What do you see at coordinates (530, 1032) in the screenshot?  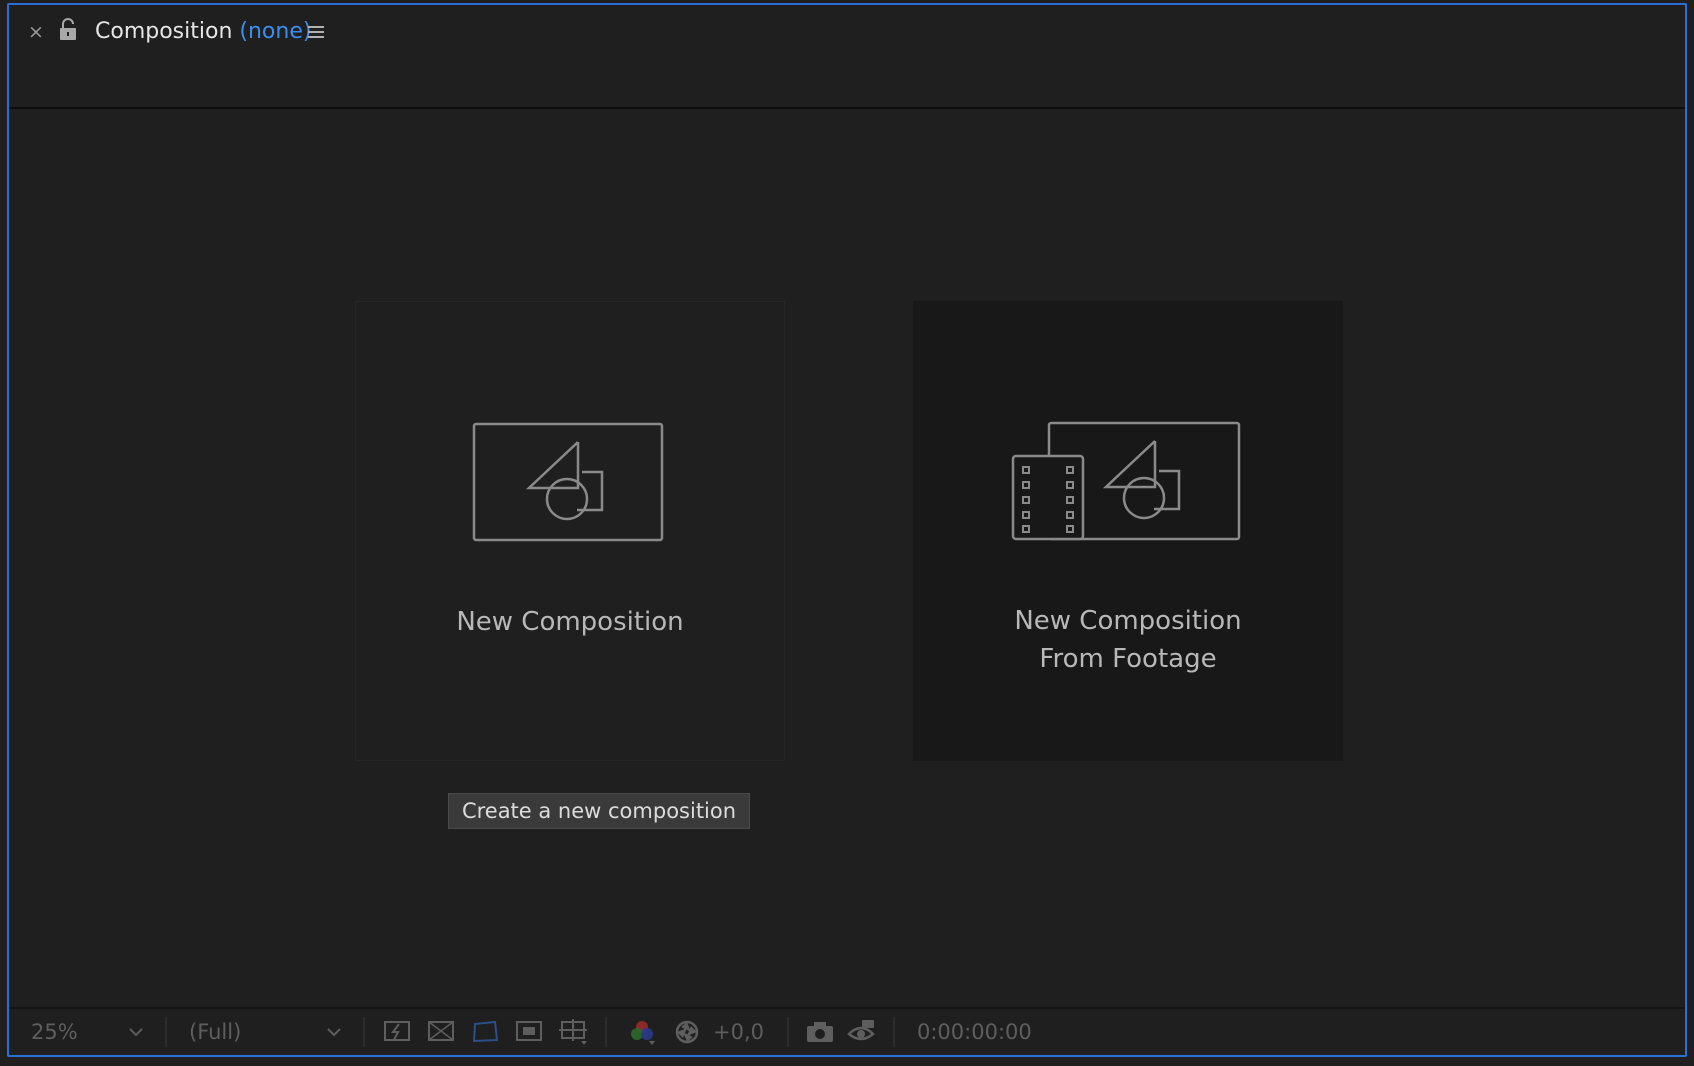 I see `region-of-interest-icon` at bounding box center [530, 1032].